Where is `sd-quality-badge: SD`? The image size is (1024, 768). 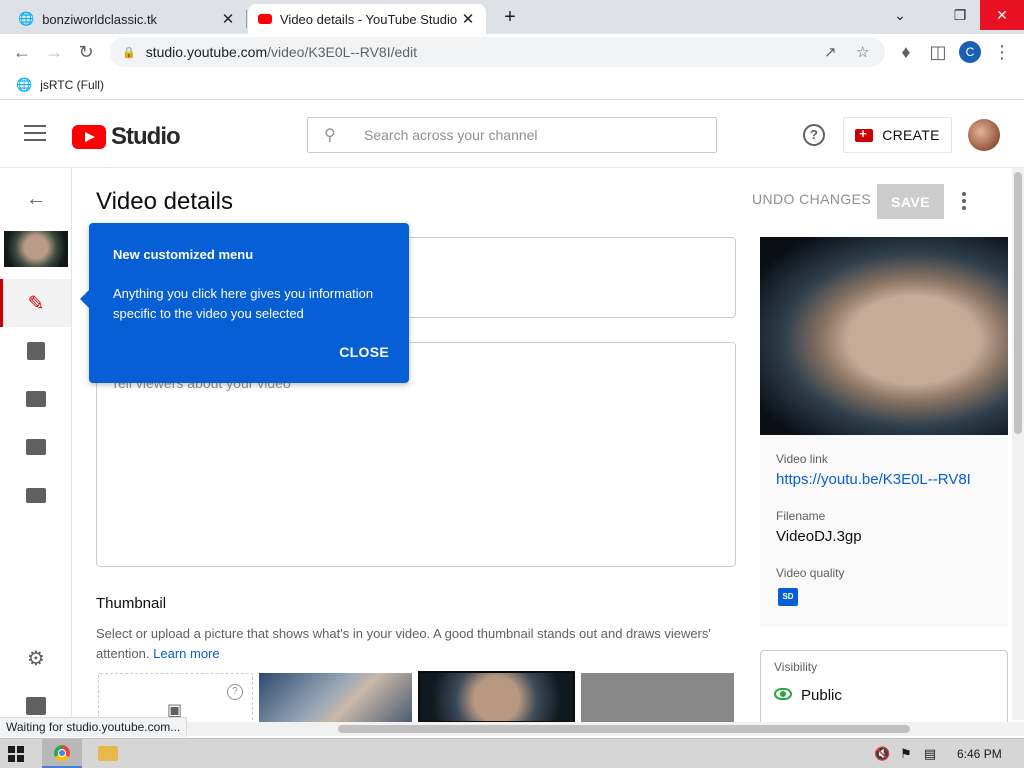 sd-quality-badge: SD is located at coordinates (788, 597).